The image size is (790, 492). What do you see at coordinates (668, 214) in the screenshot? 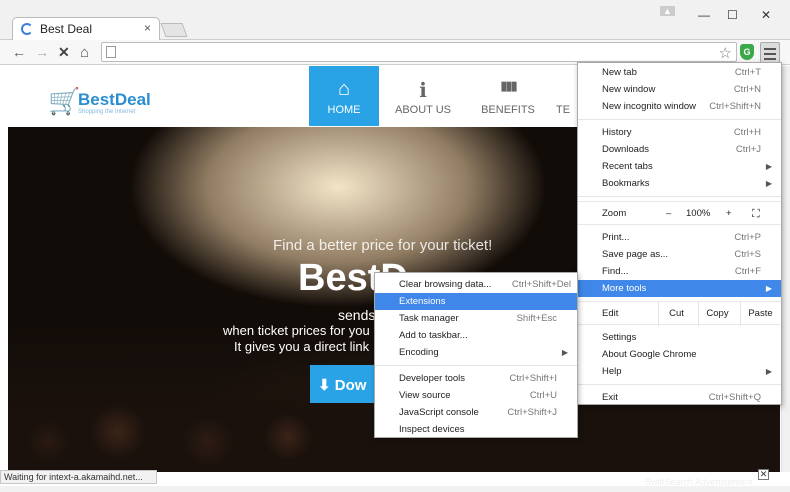
I see `zoom-out-button: –` at bounding box center [668, 214].